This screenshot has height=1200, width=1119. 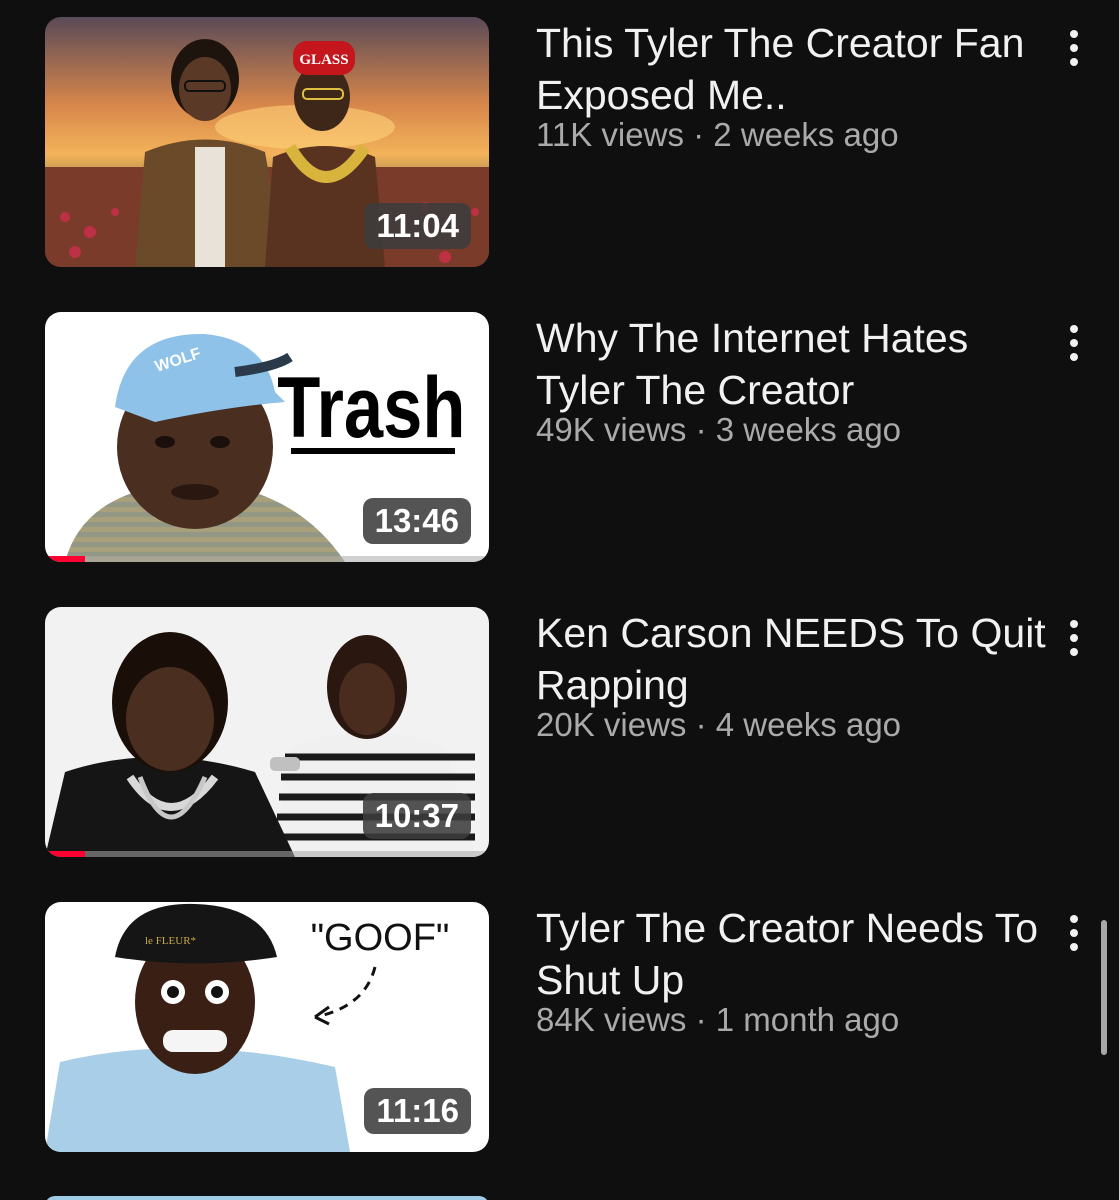 I want to click on view-count: 11K views, so click(x=610, y=134).